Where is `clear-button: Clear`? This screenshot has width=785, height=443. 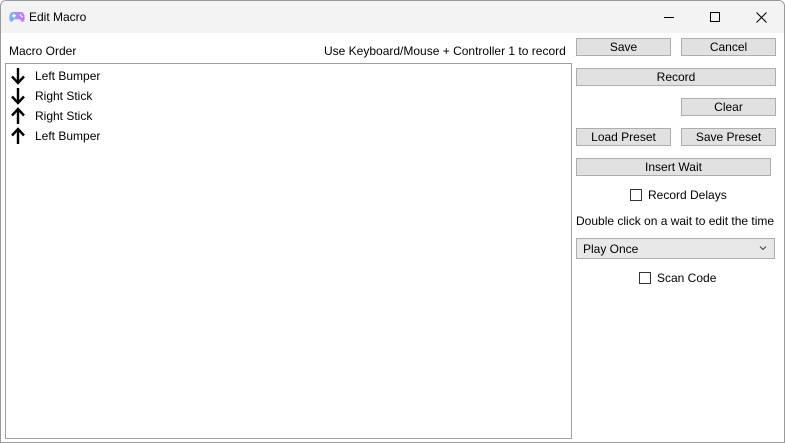 clear-button: Clear is located at coordinates (728, 107).